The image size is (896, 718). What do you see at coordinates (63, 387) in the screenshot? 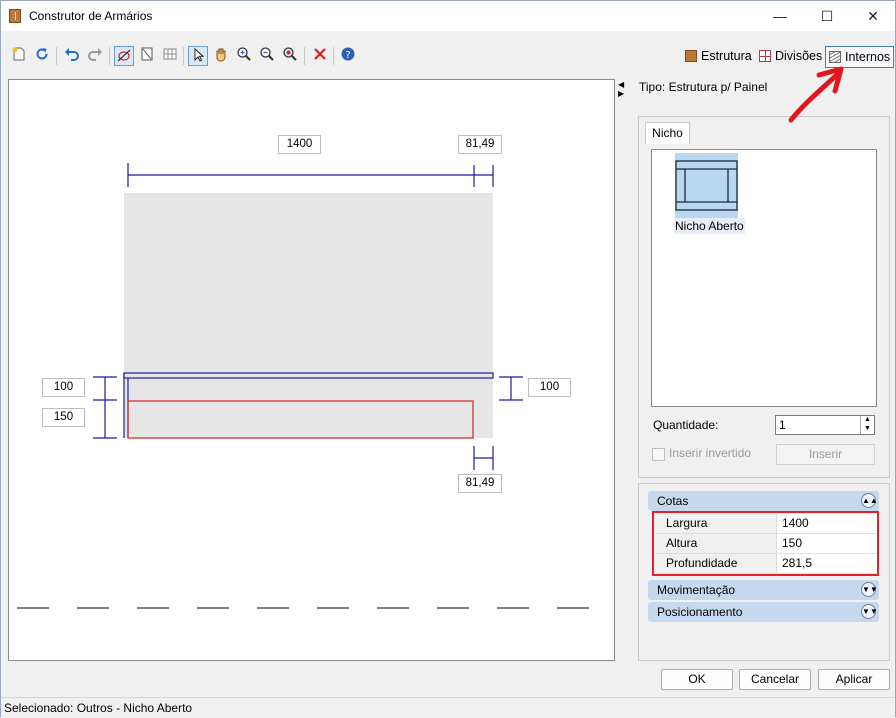
I see `dimension-label-left-top: 100` at bounding box center [63, 387].